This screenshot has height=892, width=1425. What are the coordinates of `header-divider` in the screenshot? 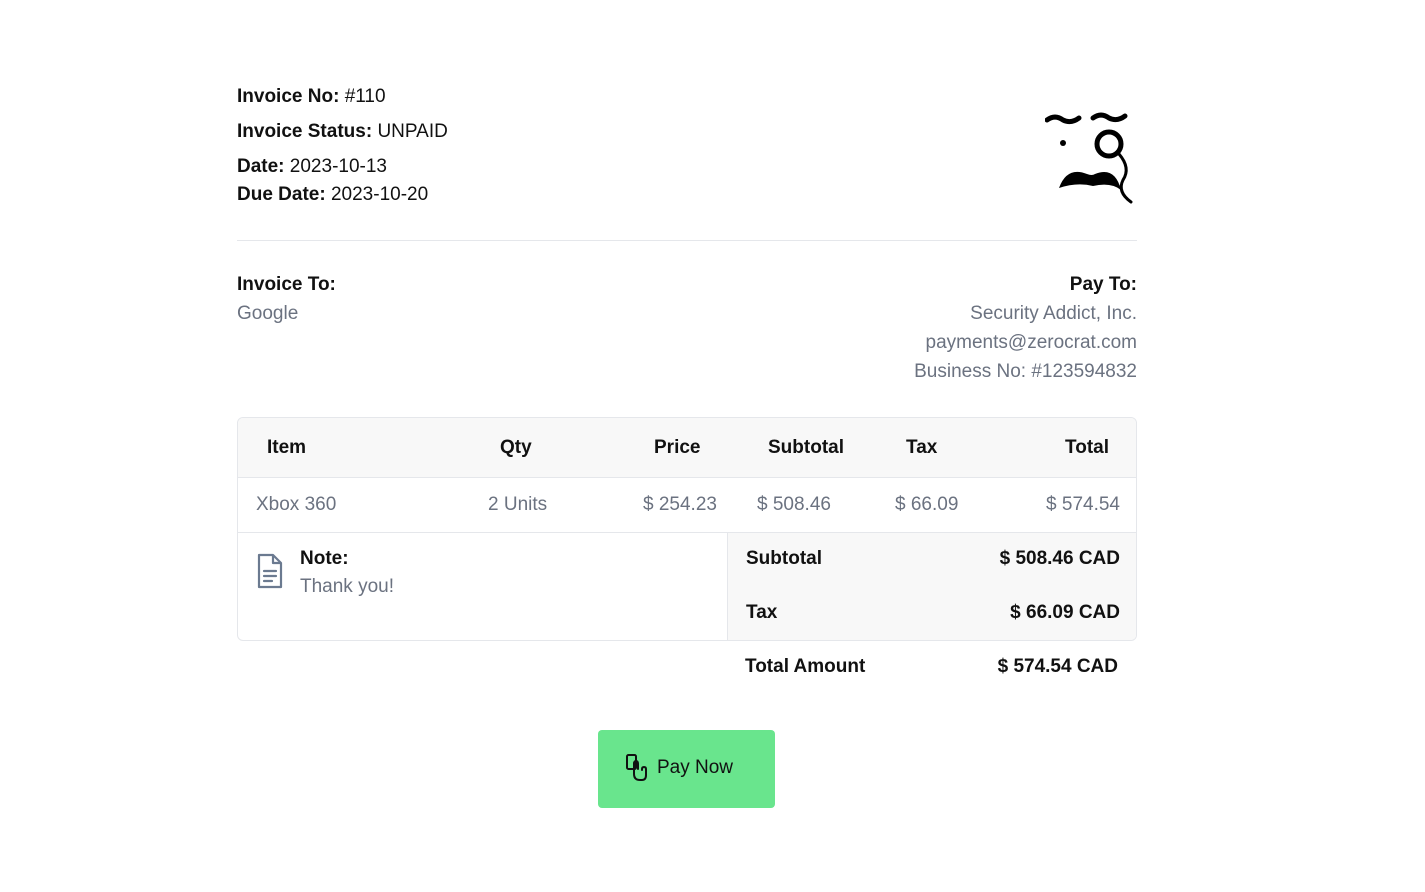 It's located at (687, 240).